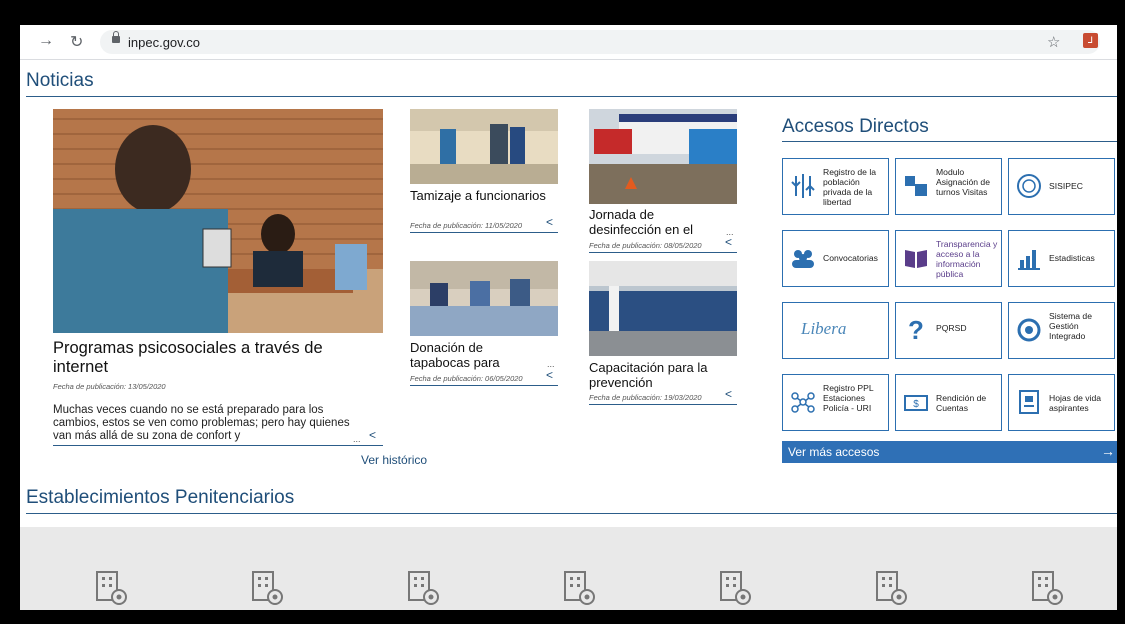 This screenshot has height=624, width=1125. I want to click on accesos-divider, so click(949, 141).